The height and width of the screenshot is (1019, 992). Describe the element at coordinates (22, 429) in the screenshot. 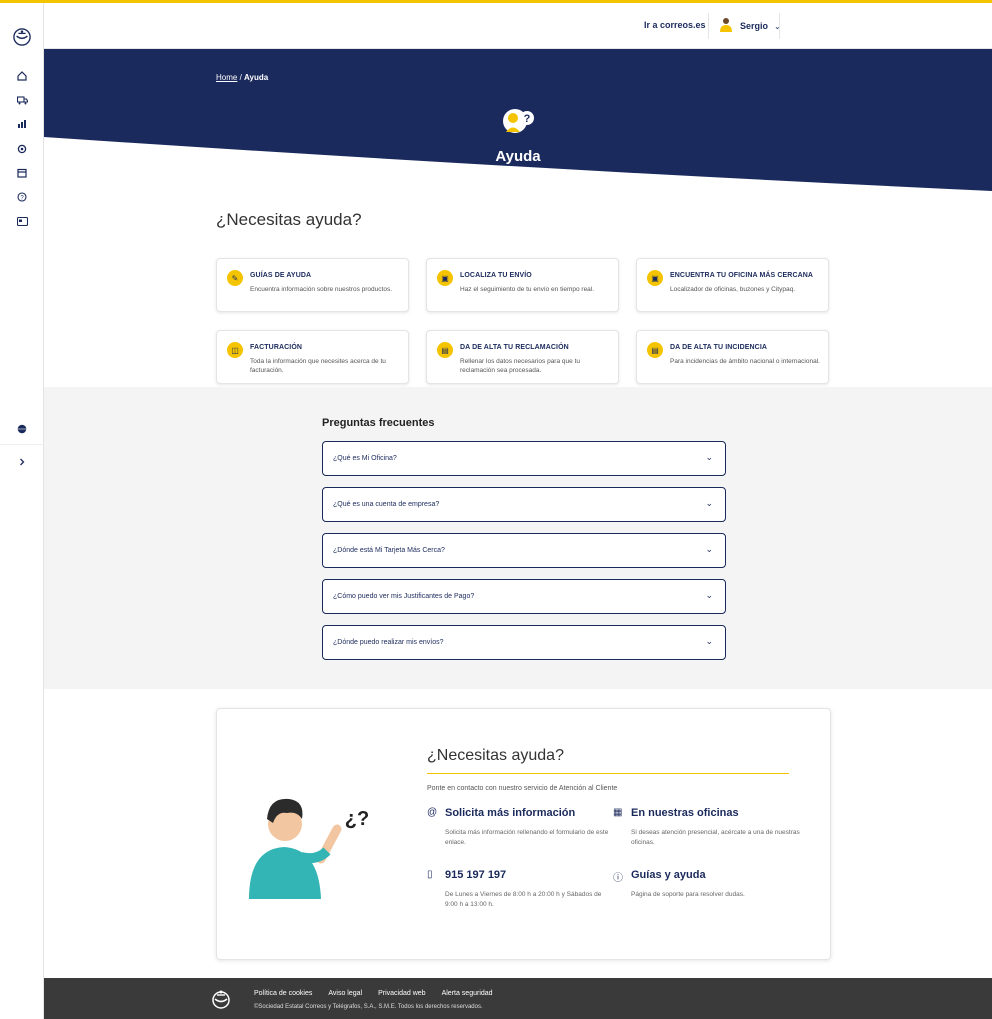

I see `globe-icon` at that location.